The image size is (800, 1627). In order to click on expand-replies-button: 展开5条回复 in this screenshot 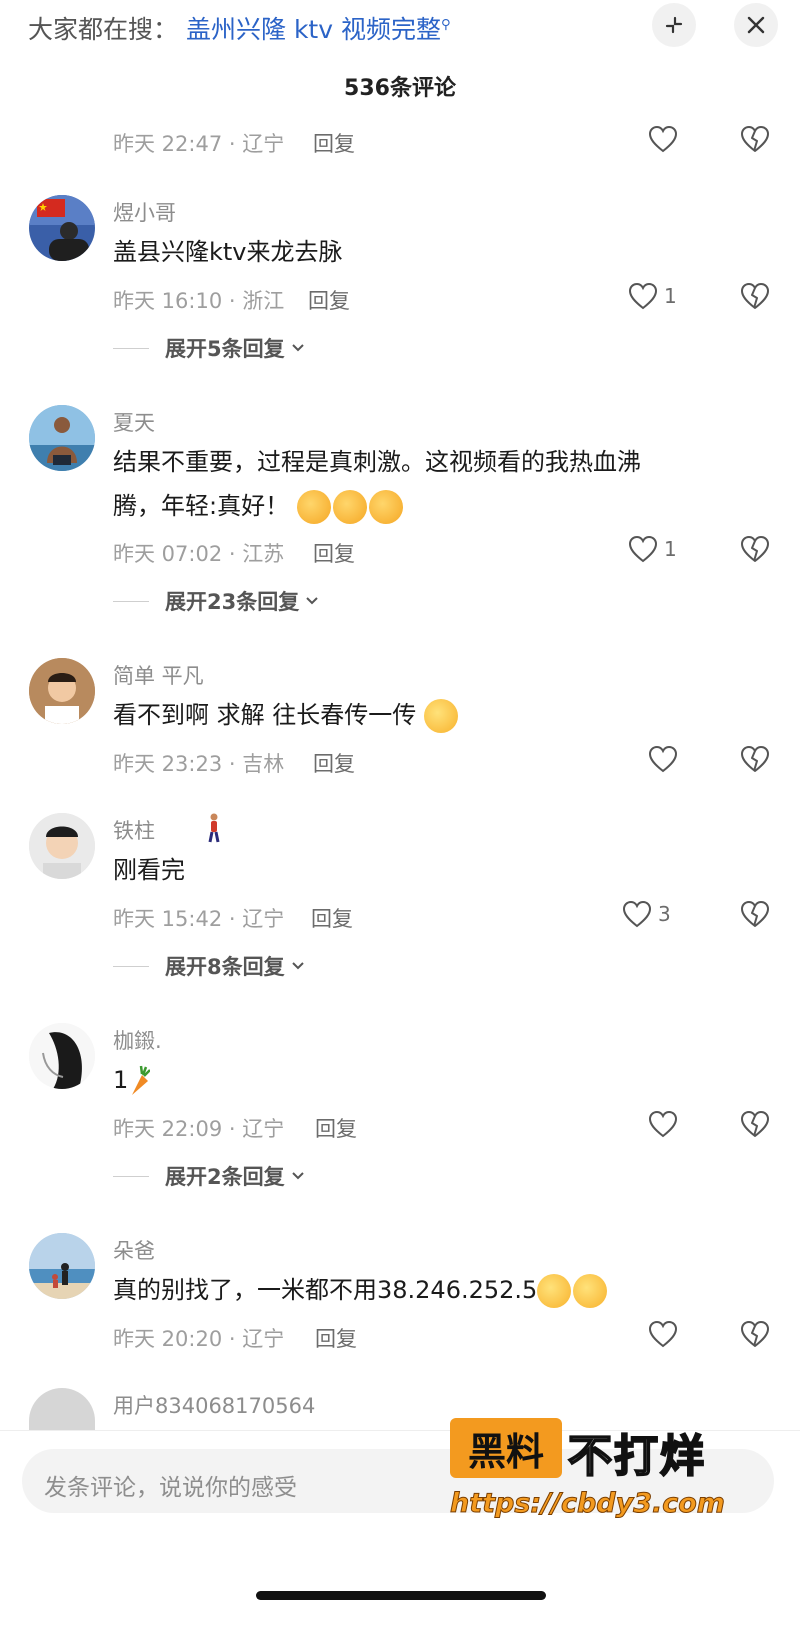, I will do `click(209, 348)`.